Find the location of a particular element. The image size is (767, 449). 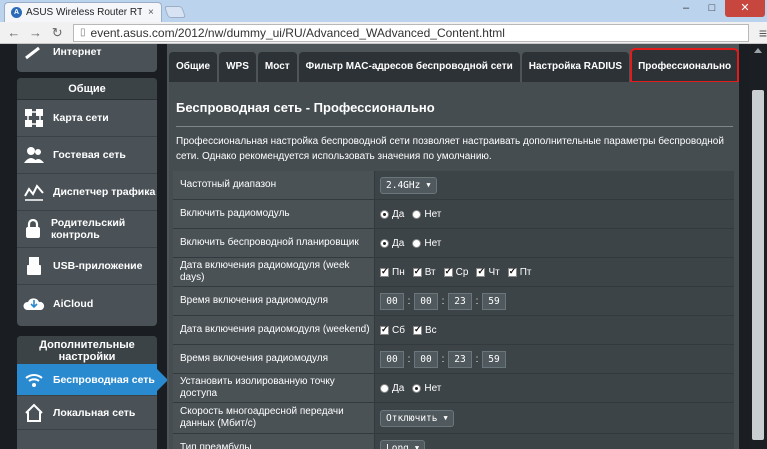

tab-wps: WPS is located at coordinates (237, 67).